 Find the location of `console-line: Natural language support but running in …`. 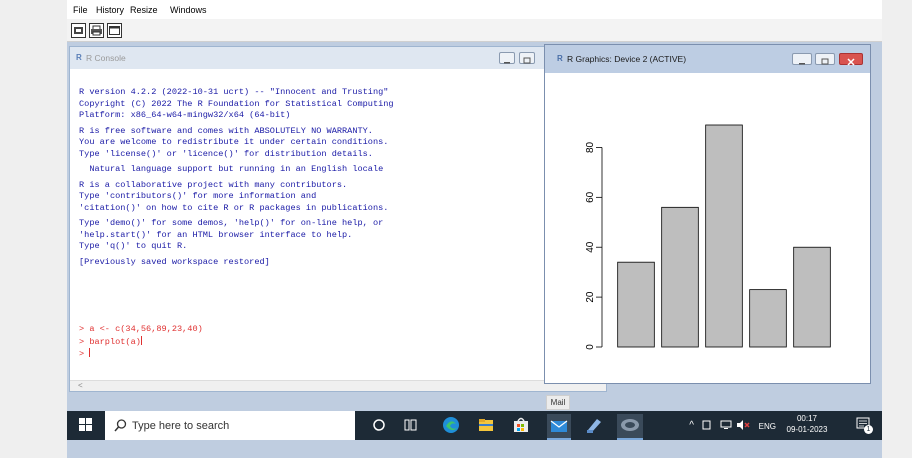

console-line: Natural language support but running in … is located at coordinates (231, 169).